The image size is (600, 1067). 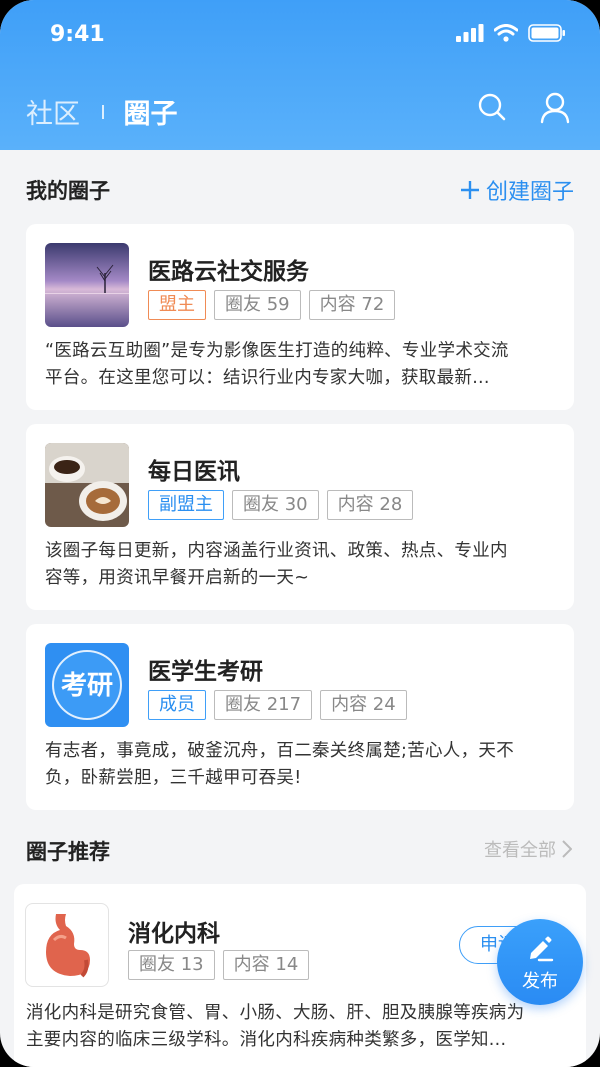 I want to click on create-circle-label: 创建圈子, so click(x=529, y=192).